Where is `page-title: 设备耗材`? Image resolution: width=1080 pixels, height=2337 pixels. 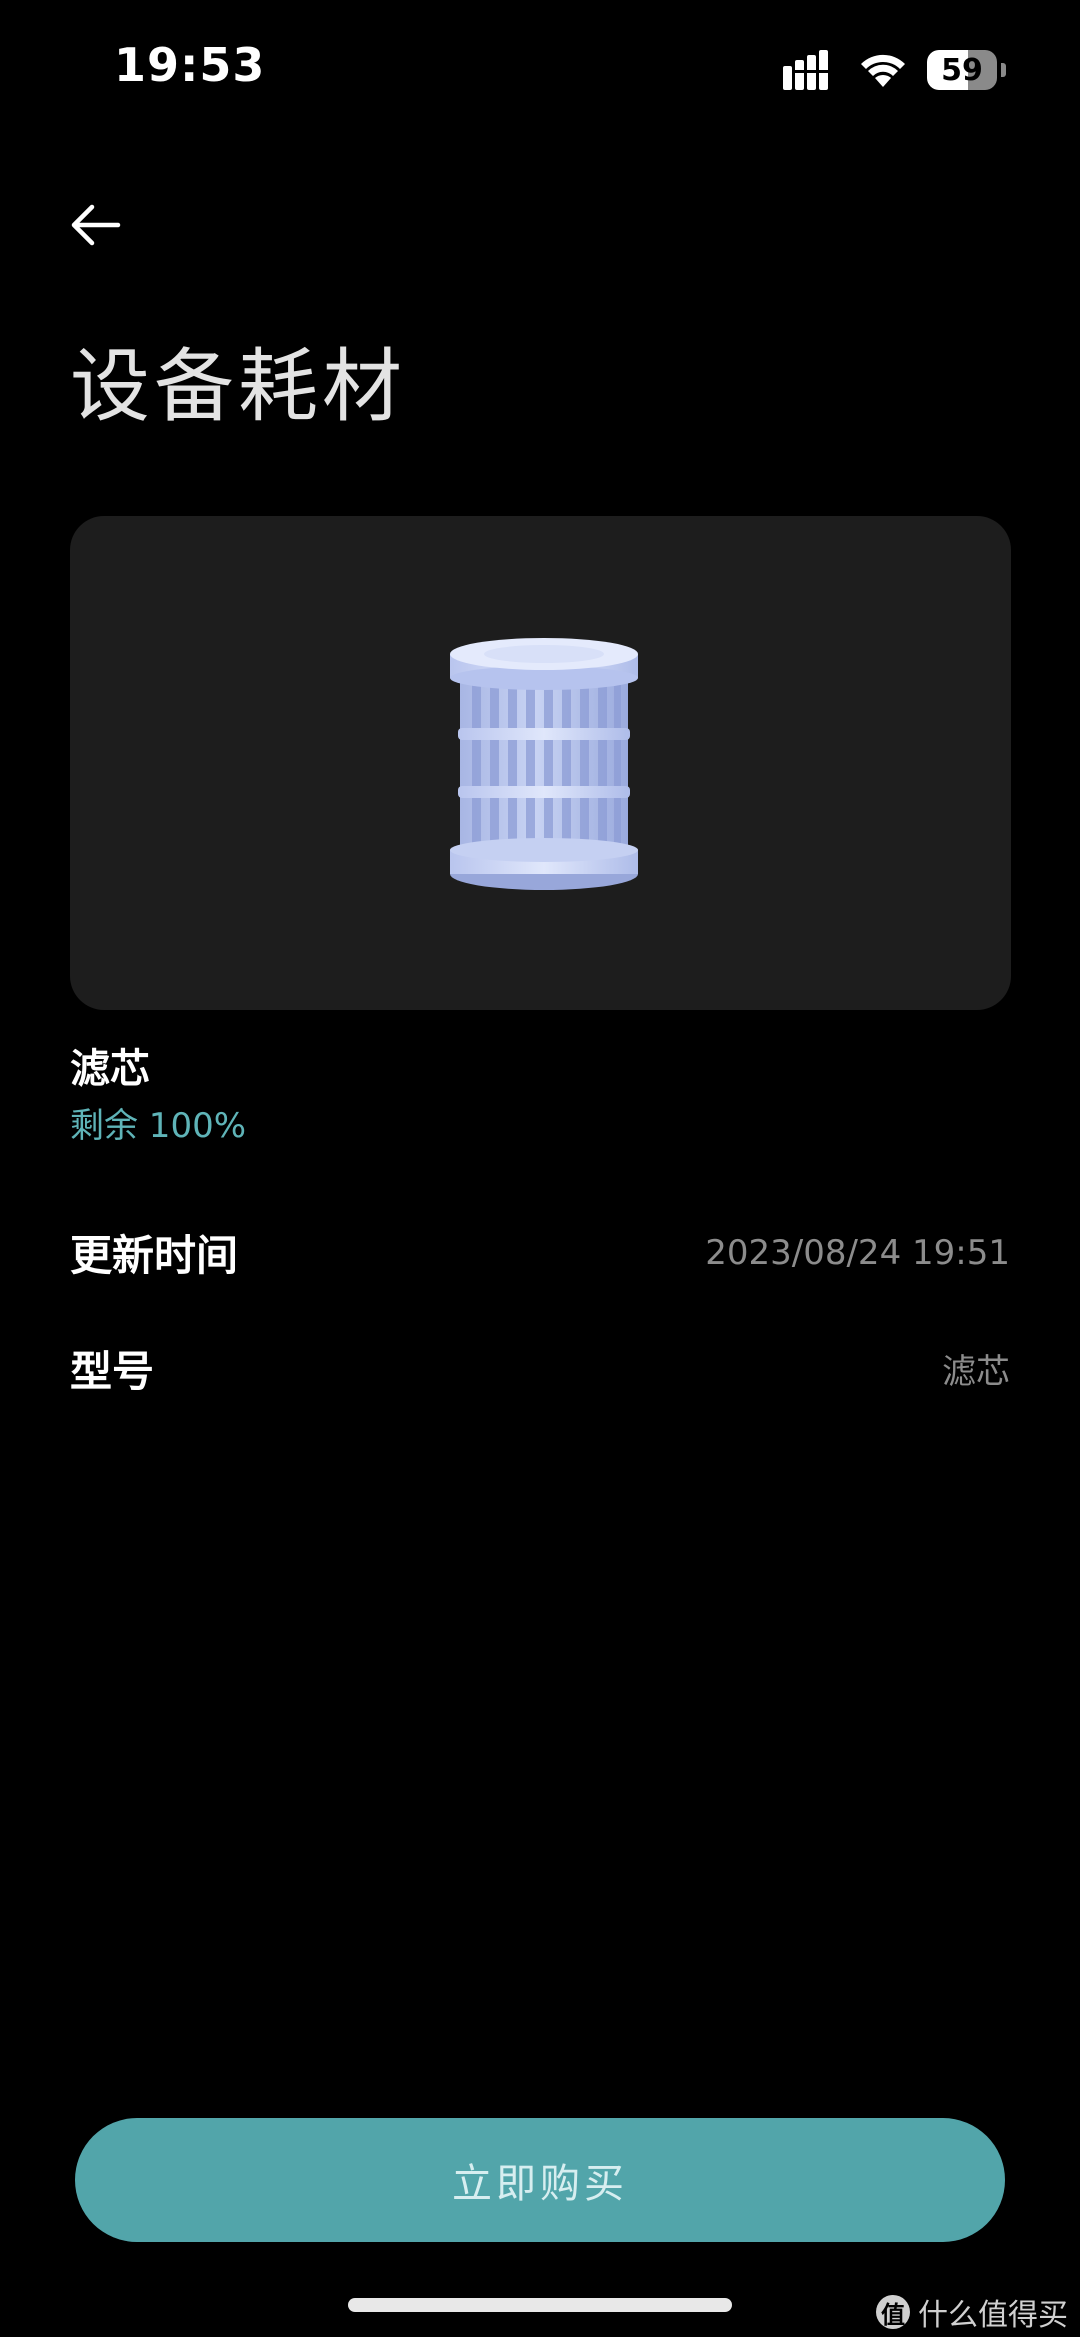 page-title: 设备耗材 is located at coordinates (238, 386).